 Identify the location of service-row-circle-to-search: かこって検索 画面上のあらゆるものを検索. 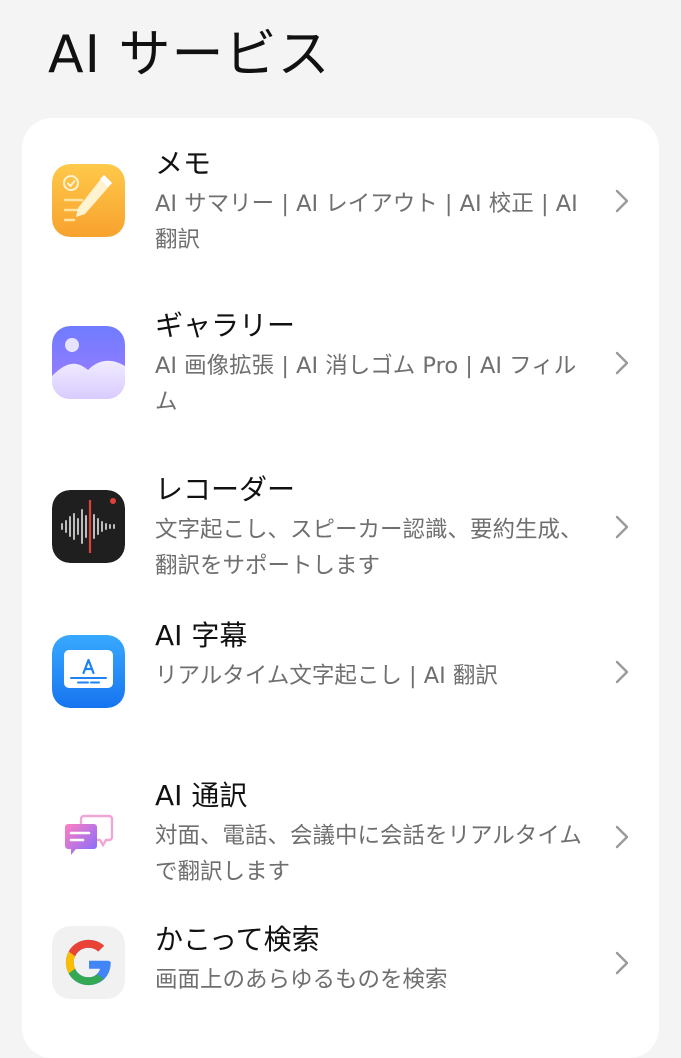
(340, 969).